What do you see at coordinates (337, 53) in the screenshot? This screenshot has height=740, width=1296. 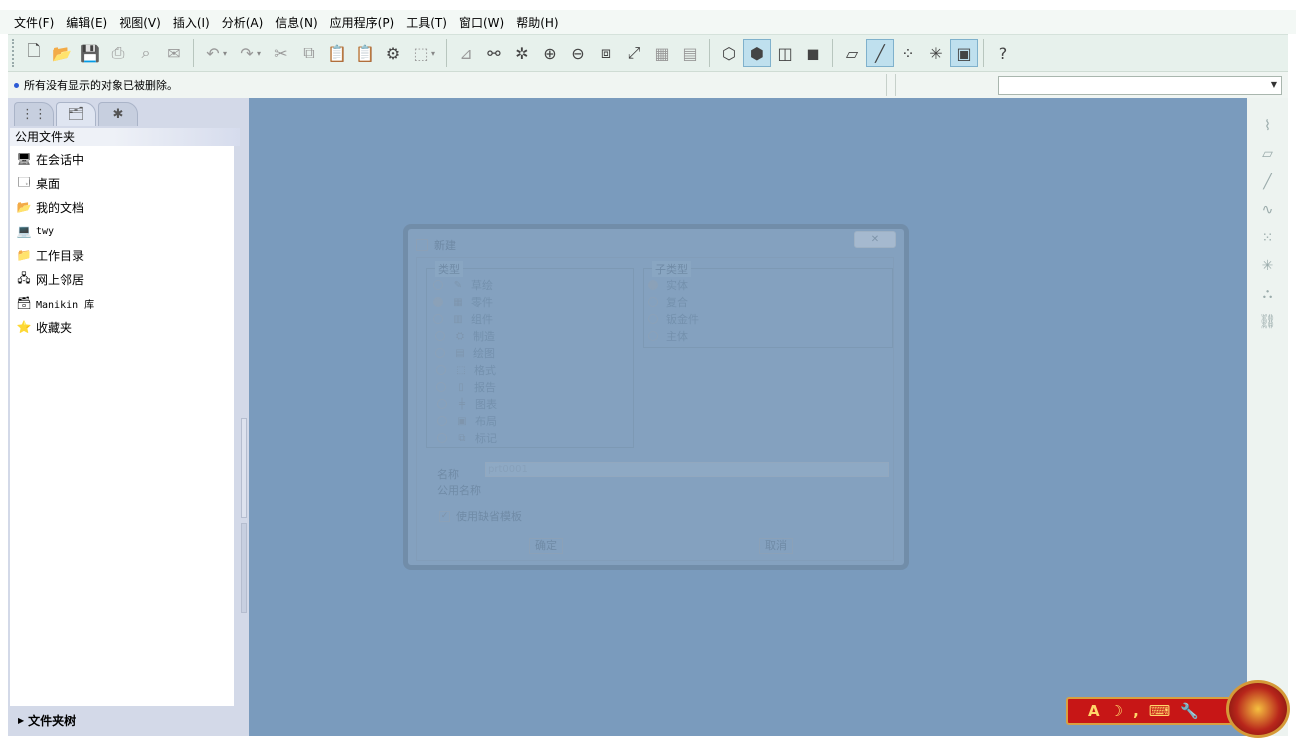 I see `paste-icon: 📋` at bounding box center [337, 53].